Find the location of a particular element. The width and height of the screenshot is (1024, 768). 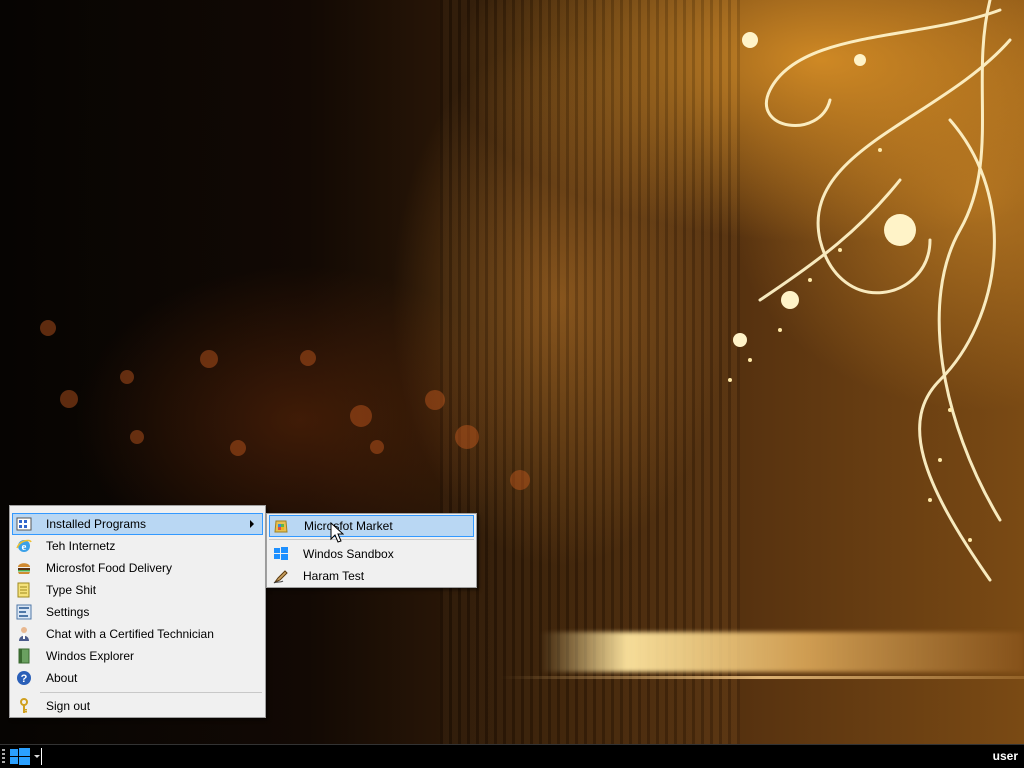

menu-item-label: Installed Programs is located at coordinates (96, 524).